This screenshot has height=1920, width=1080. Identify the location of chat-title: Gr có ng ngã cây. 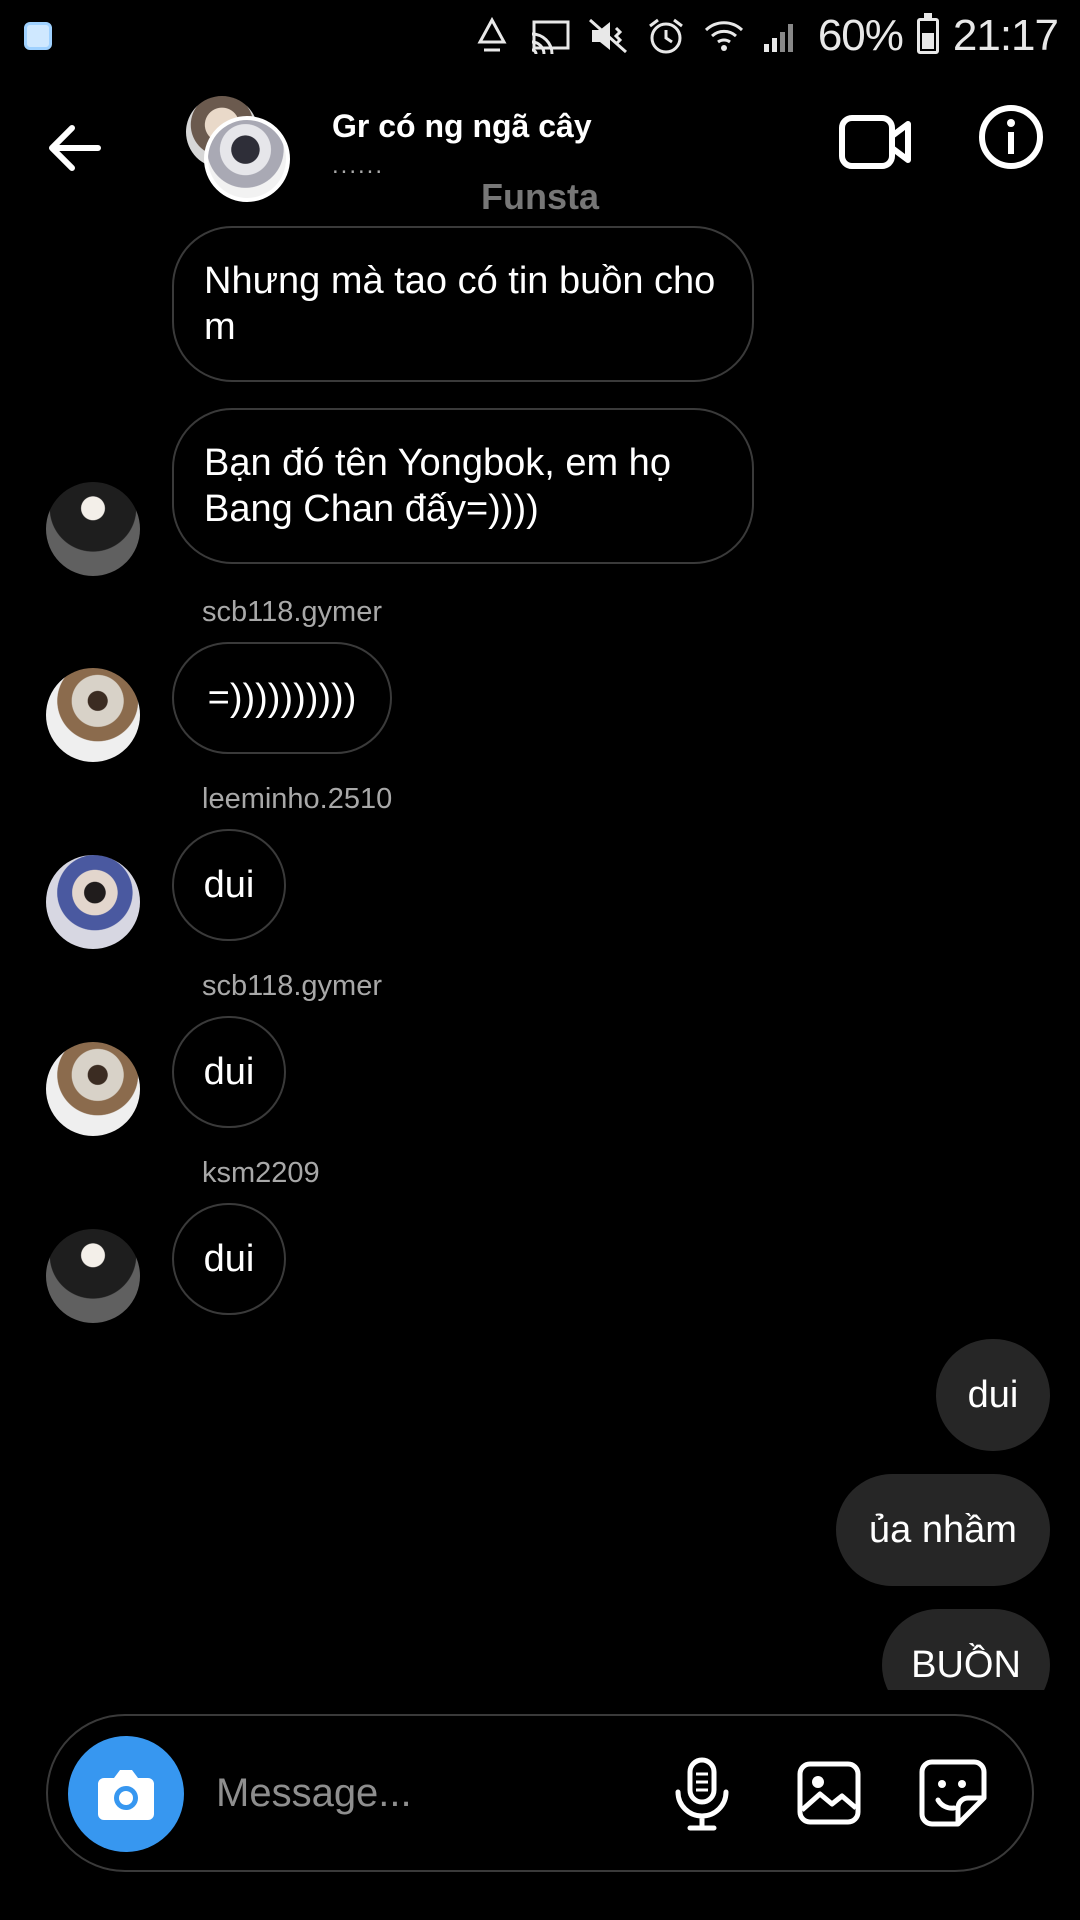
(462, 126).